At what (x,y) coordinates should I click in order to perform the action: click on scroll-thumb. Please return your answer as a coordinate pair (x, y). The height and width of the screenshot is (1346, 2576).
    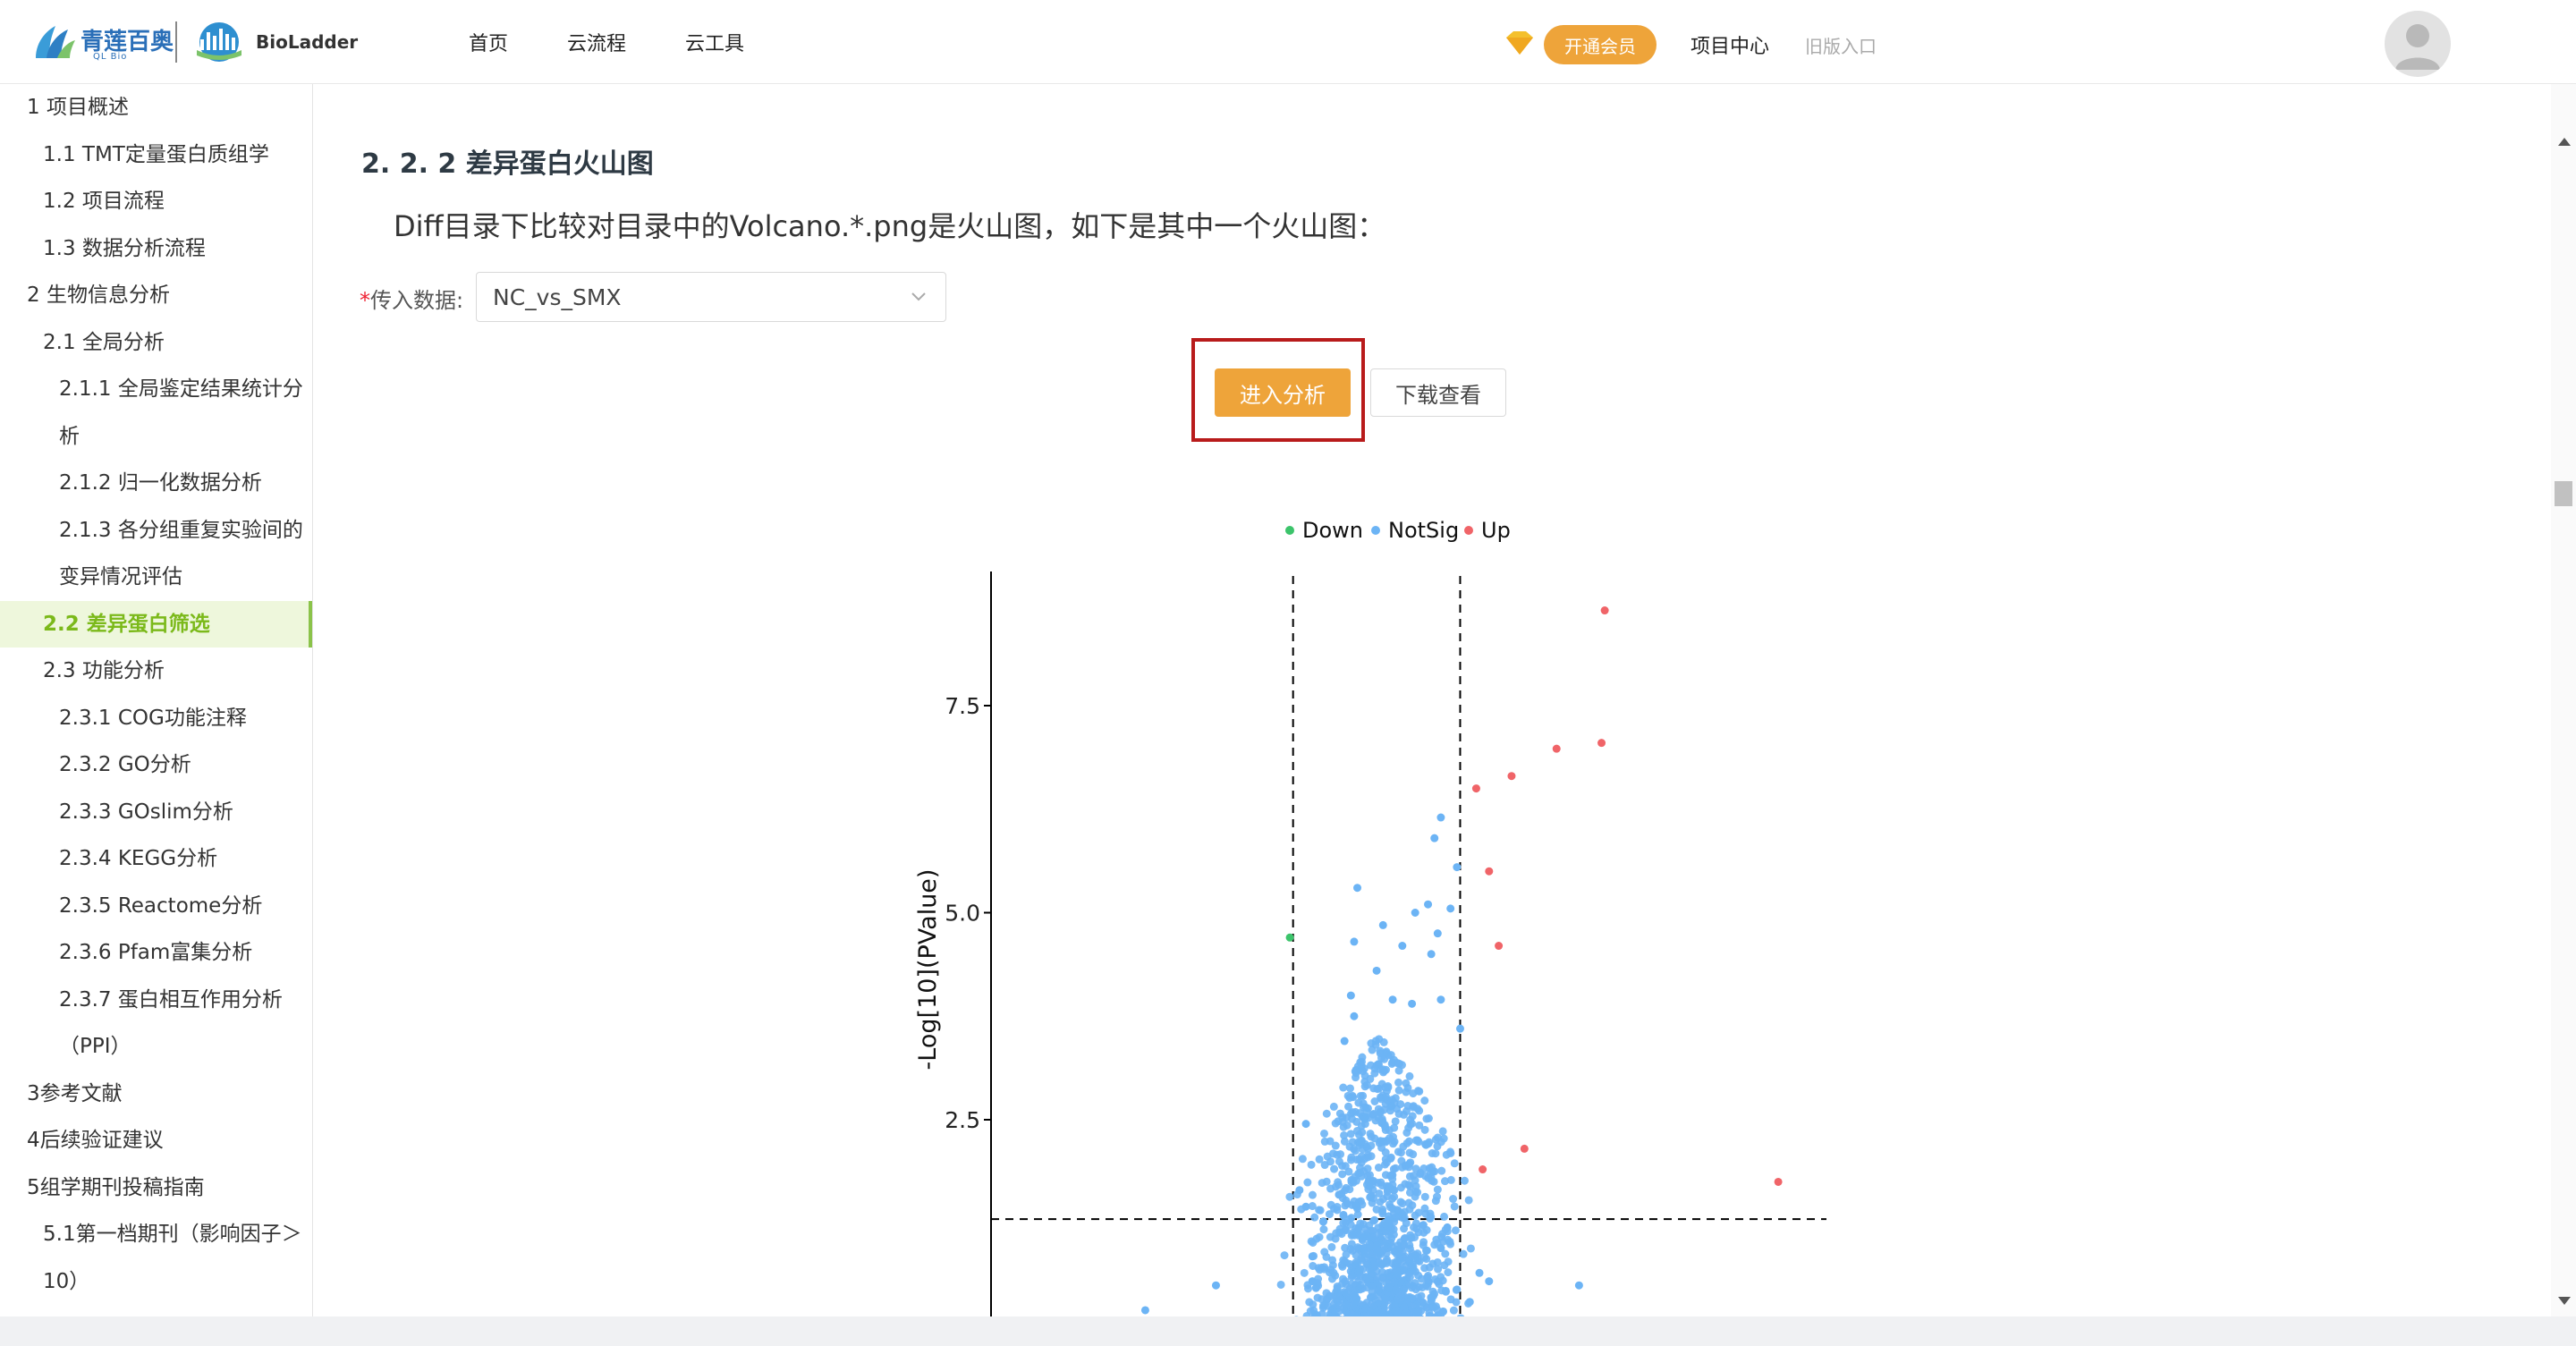
    Looking at the image, I should click on (2563, 493).